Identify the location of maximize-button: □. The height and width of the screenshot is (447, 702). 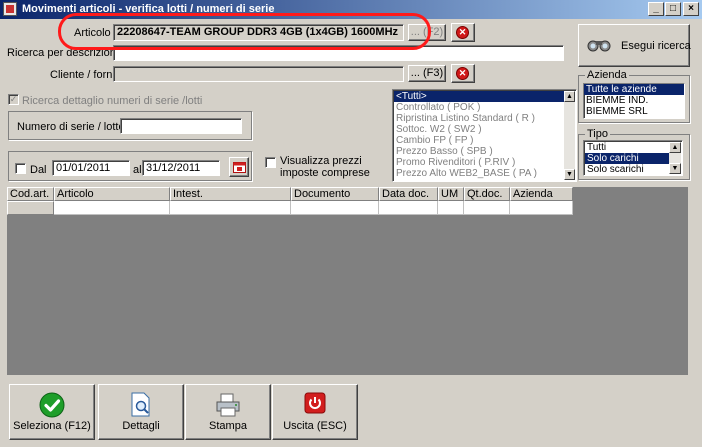
(673, 9).